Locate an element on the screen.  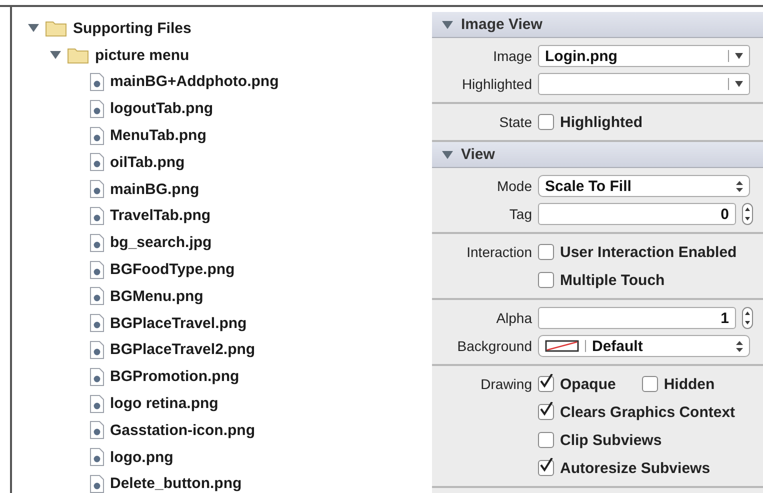
file-name: BGPromotion.png is located at coordinates (175, 377).